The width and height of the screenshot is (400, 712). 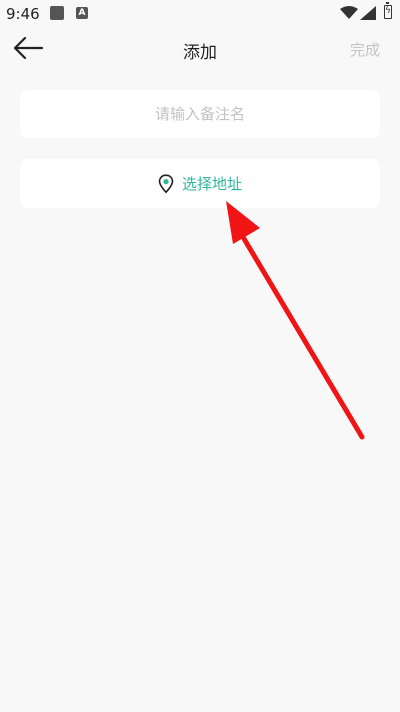 I want to click on remark-name-input, so click(x=200, y=114).